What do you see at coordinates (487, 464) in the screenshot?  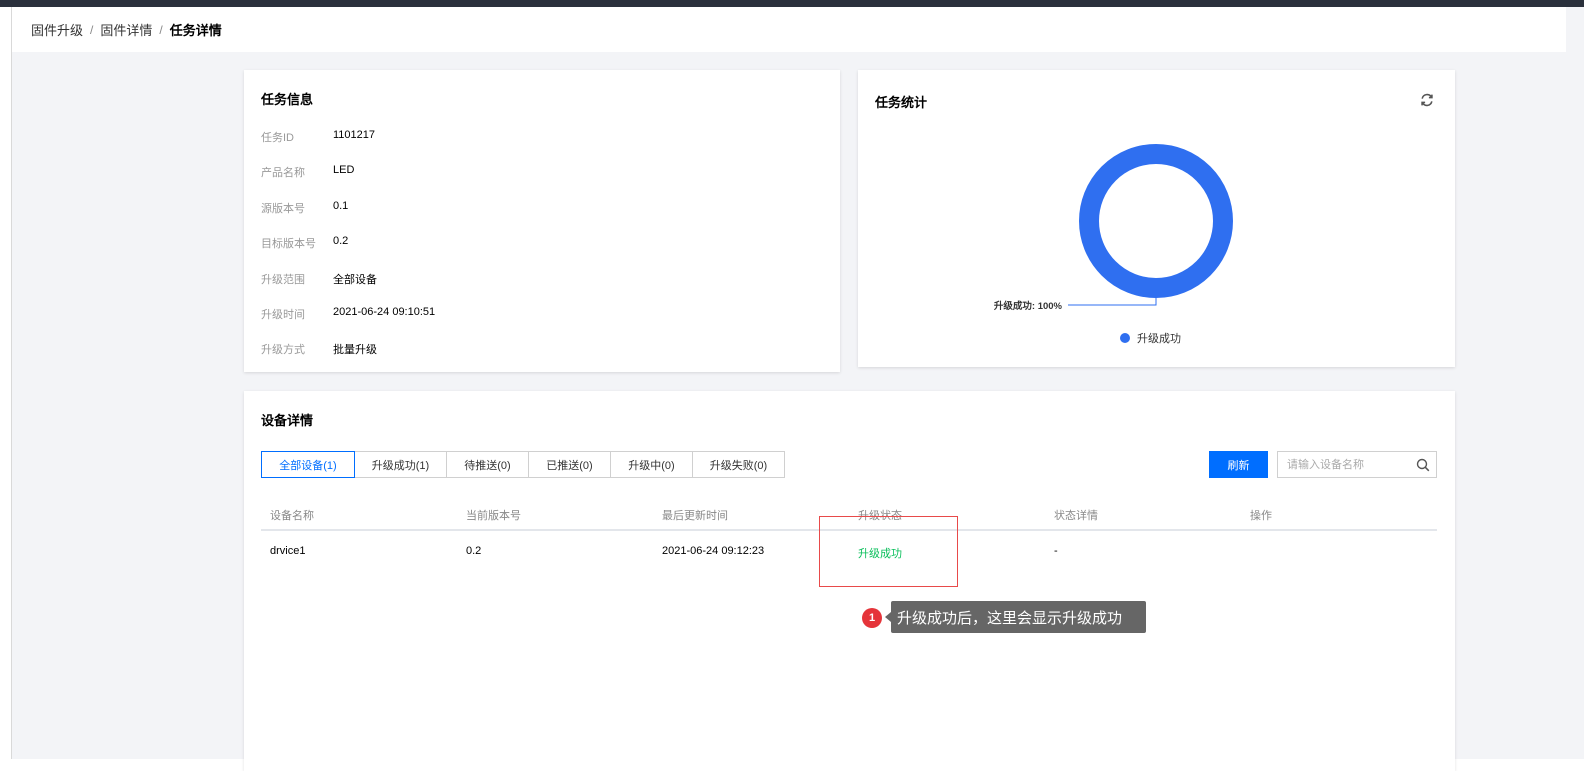 I see `tab-pending-push: 待推送(0)` at bounding box center [487, 464].